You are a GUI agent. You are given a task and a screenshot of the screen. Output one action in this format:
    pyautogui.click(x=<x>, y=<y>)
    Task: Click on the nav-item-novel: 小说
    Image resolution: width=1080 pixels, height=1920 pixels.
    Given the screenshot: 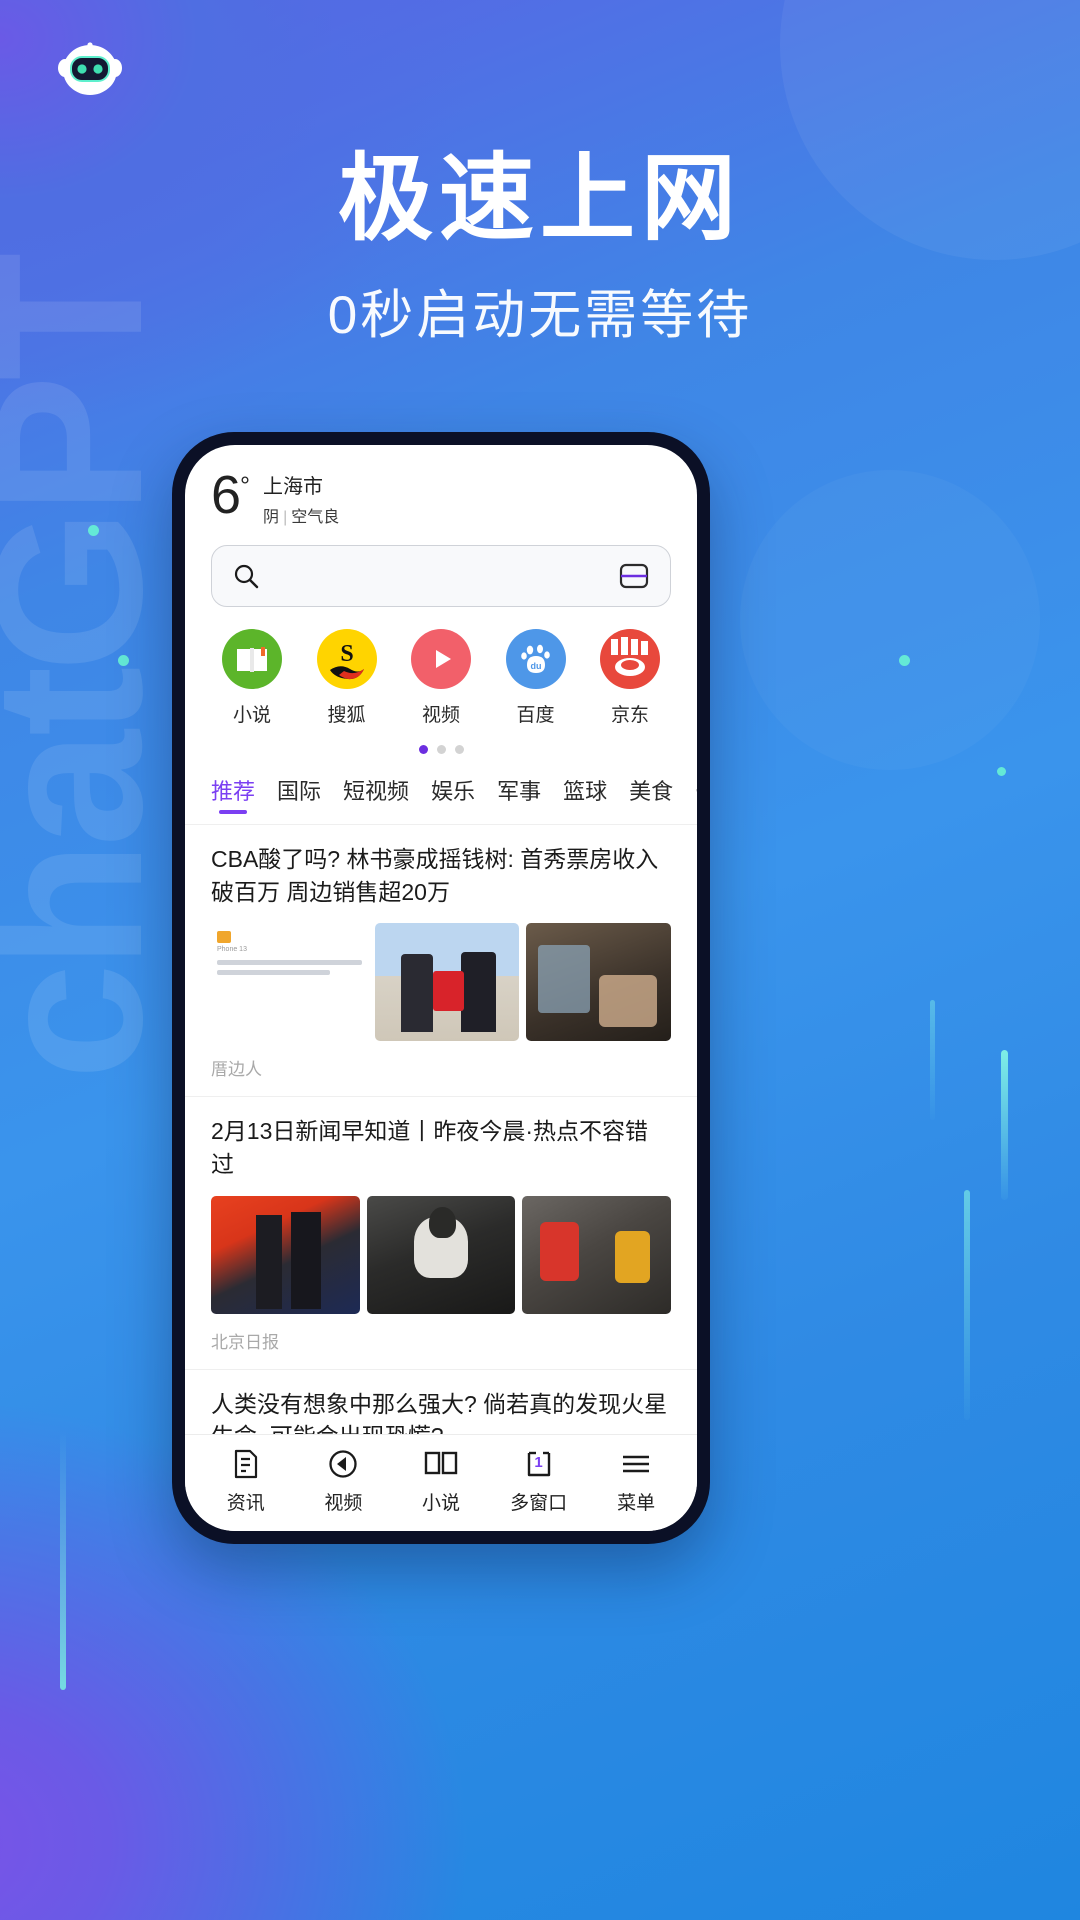 What is the action you would take?
    pyautogui.click(x=441, y=1481)
    